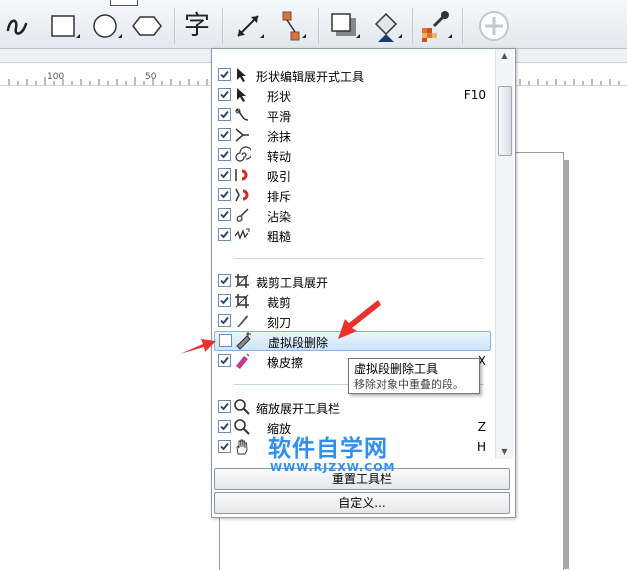 This screenshot has height=570, width=627. Describe the element at coordinates (279, 137) in the screenshot. I see `menu-item-label: 涂抹` at that location.